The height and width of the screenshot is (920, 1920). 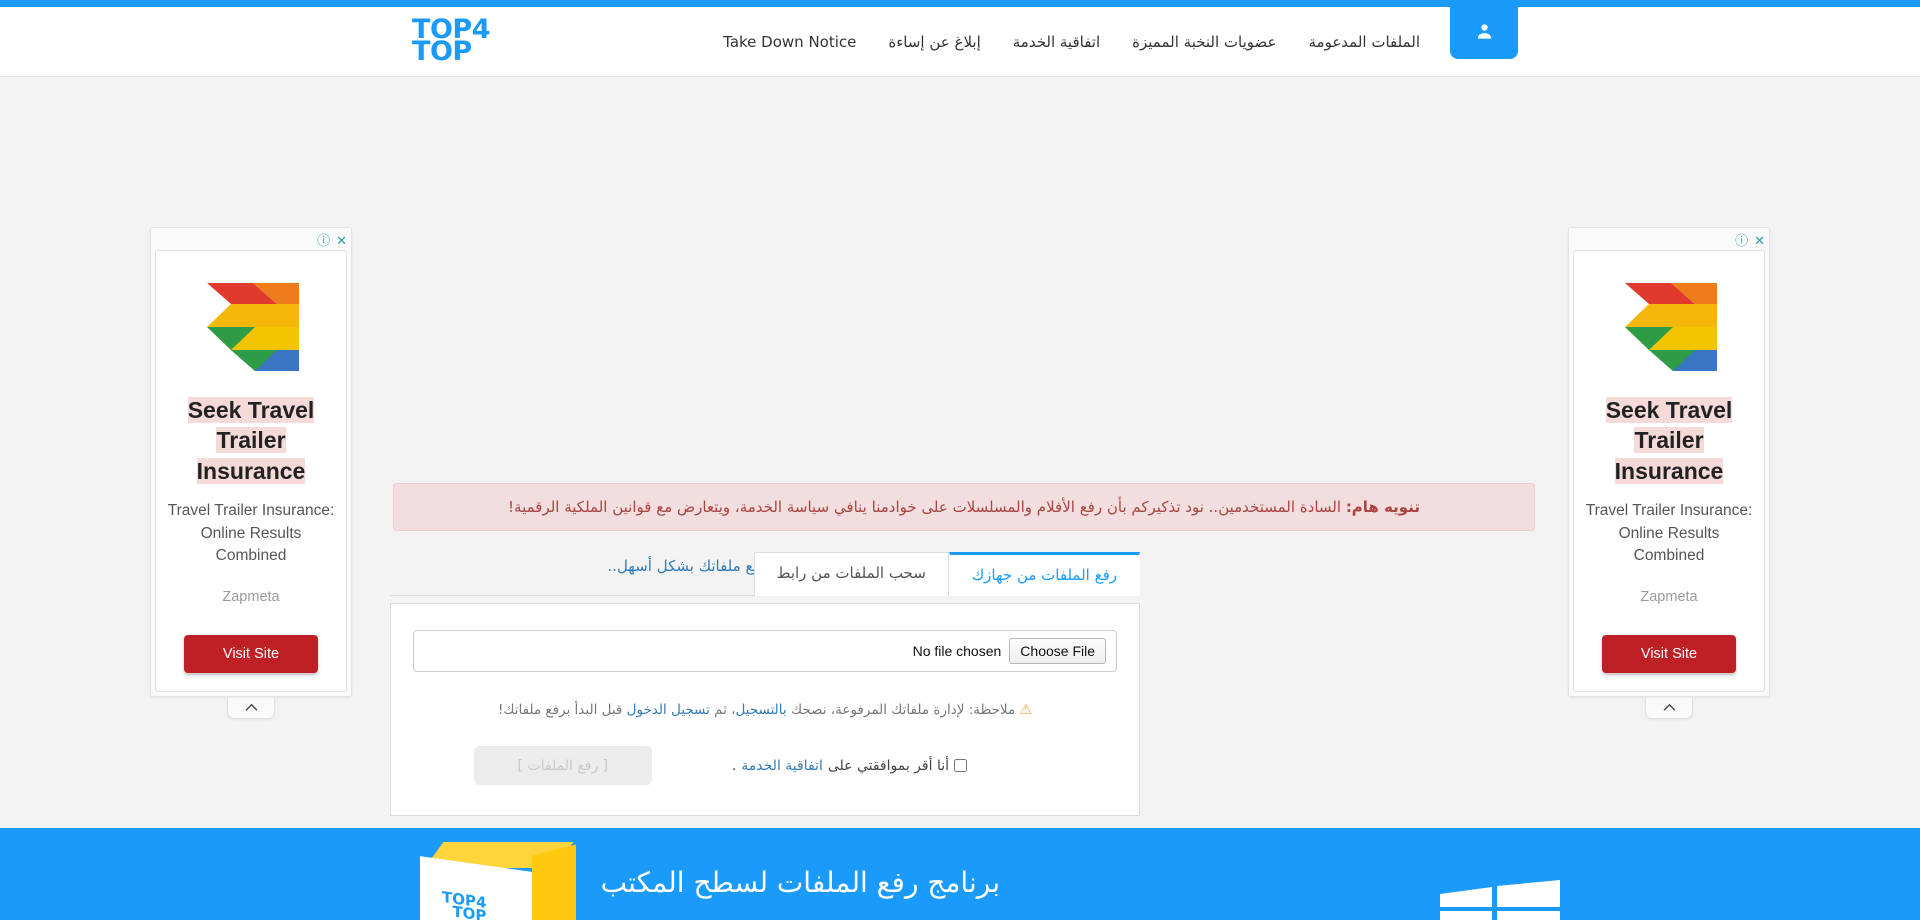 I want to click on ad-collapse-button-right, so click(x=1669, y=708).